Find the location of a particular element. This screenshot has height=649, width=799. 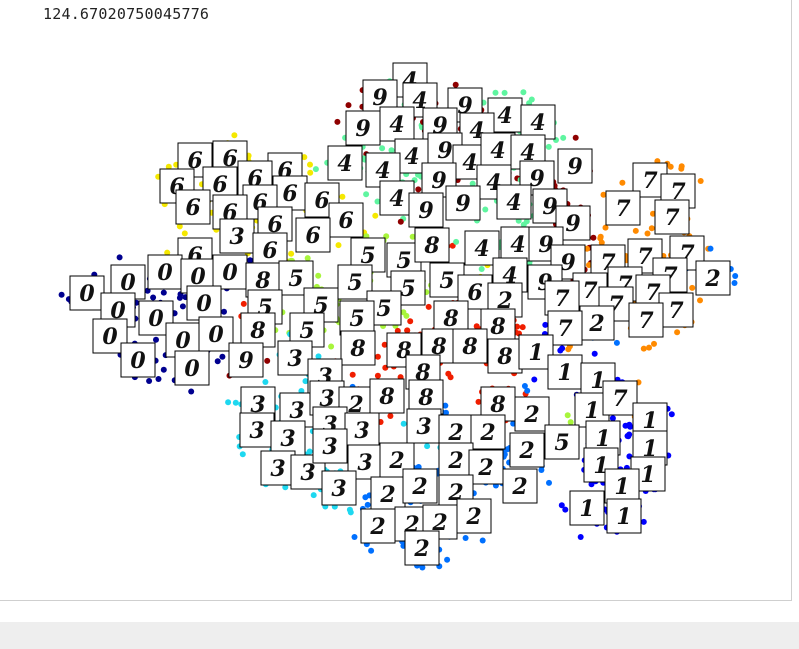

thumbnail-digit: 6 is located at coordinates (289, 194).